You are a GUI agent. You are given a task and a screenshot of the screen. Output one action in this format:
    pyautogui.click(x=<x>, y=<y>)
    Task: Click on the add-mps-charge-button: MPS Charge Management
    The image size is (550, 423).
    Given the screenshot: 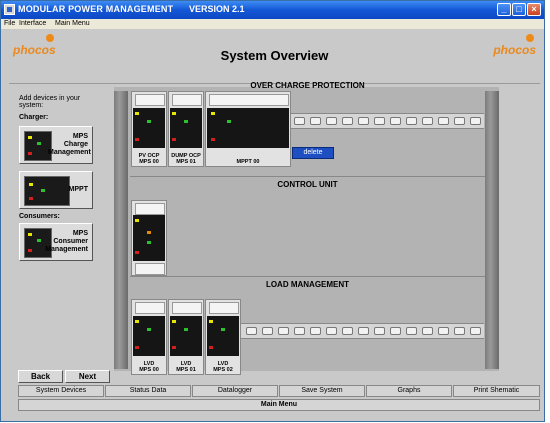 What is the action you would take?
    pyautogui.click(x=56, y=145)
    